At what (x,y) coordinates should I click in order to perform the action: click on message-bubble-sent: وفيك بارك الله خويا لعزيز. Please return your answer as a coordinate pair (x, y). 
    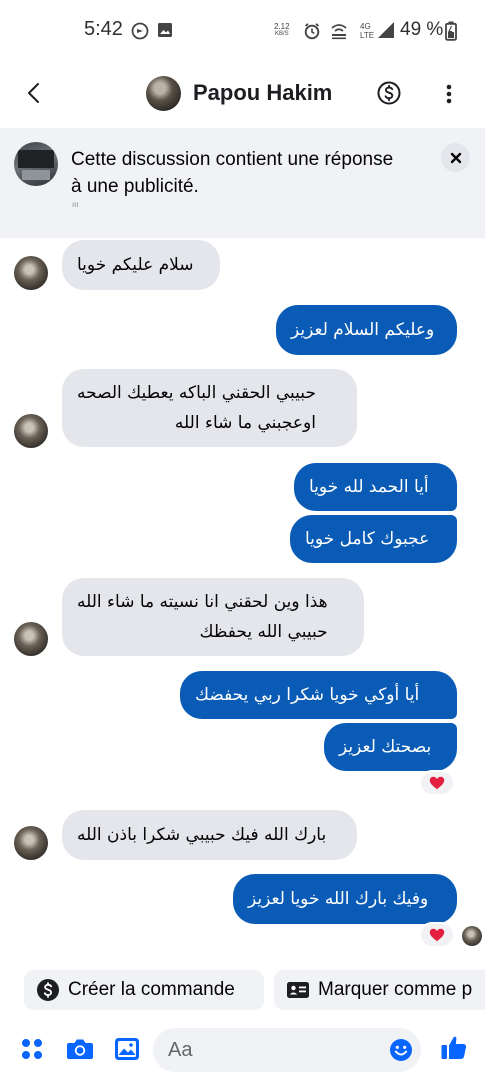
    Looking at the image, I should click on (345, 899).